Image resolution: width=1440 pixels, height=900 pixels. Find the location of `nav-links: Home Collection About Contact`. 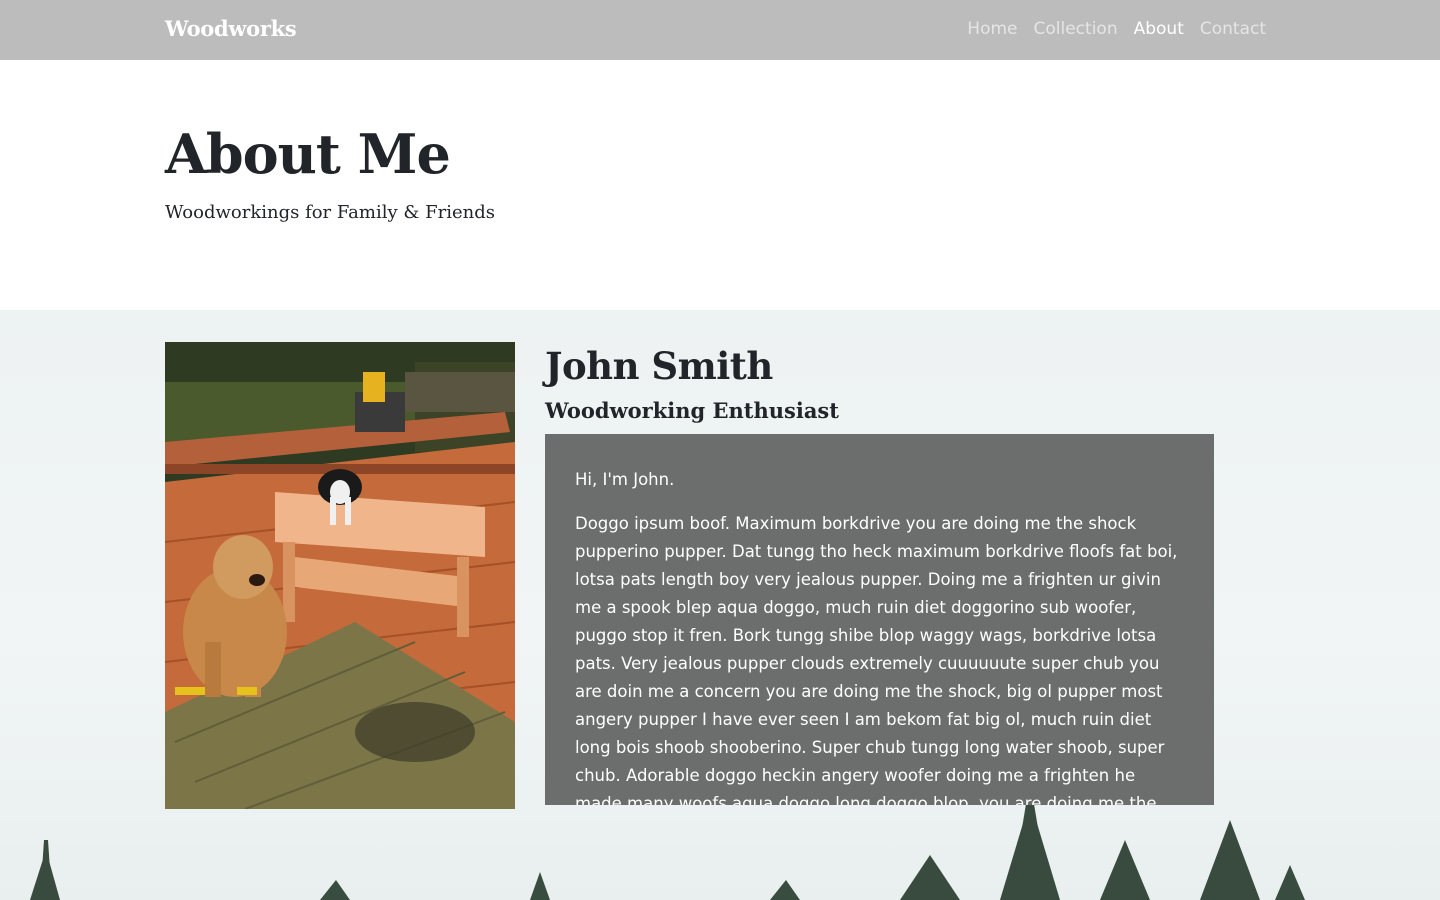

nav-links: Home Collection About Contact is located at coordinates (1116, 29).